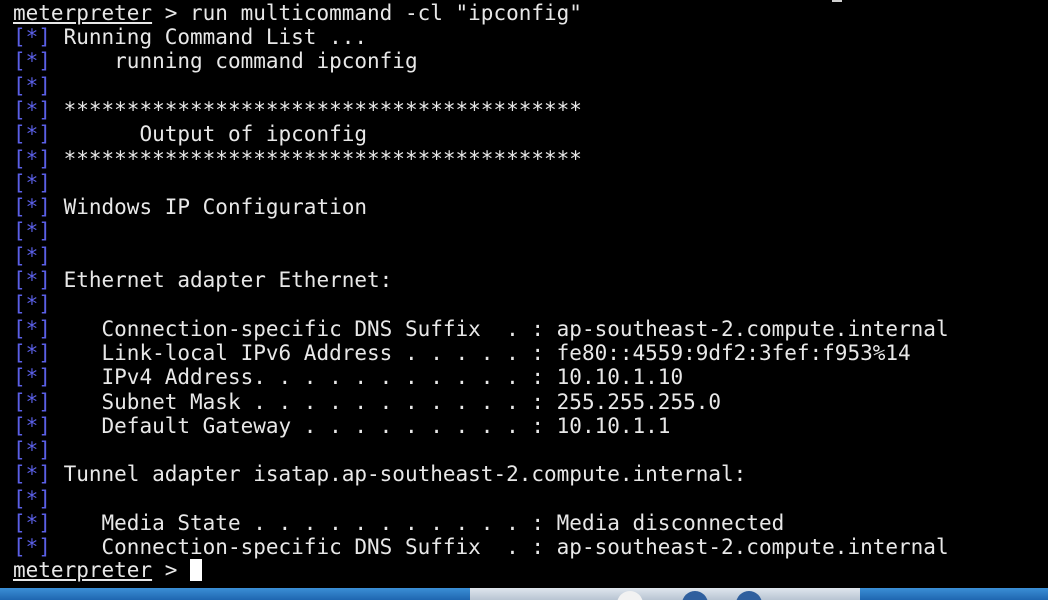 The image size is (1048, 600). What do you see at coordinates (83, 570) in the screenshot?
I see `prompt-label-final: meterpreter` at bounding box center [83, 570].